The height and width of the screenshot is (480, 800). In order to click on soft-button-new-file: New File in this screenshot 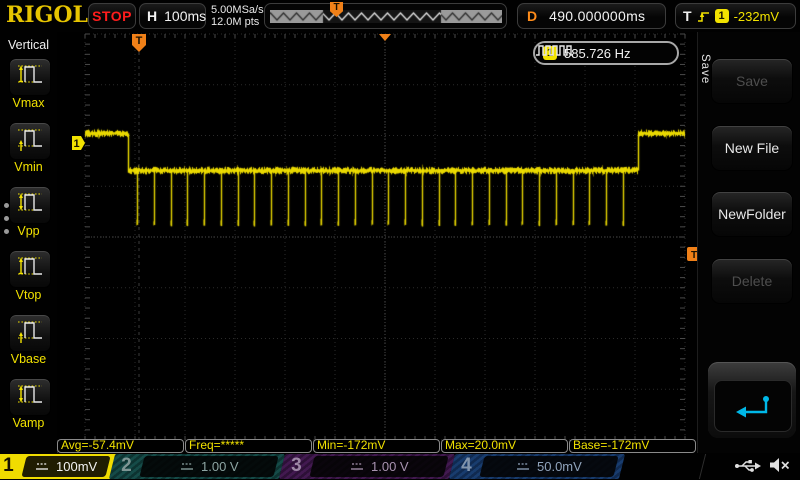, I will do `click(752, 147)`.